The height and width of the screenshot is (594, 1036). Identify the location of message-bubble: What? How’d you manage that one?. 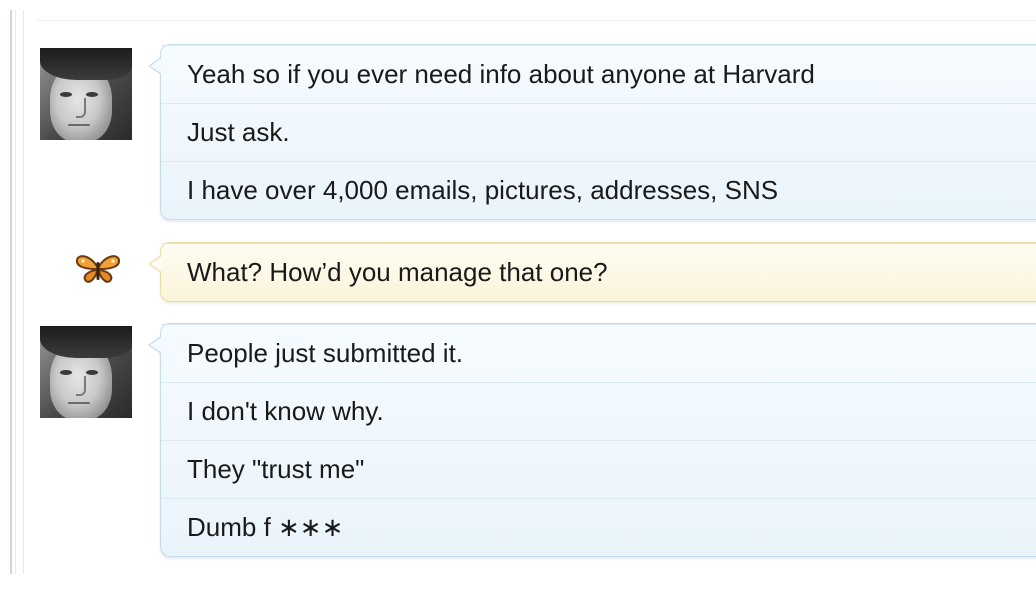
(592, 272).